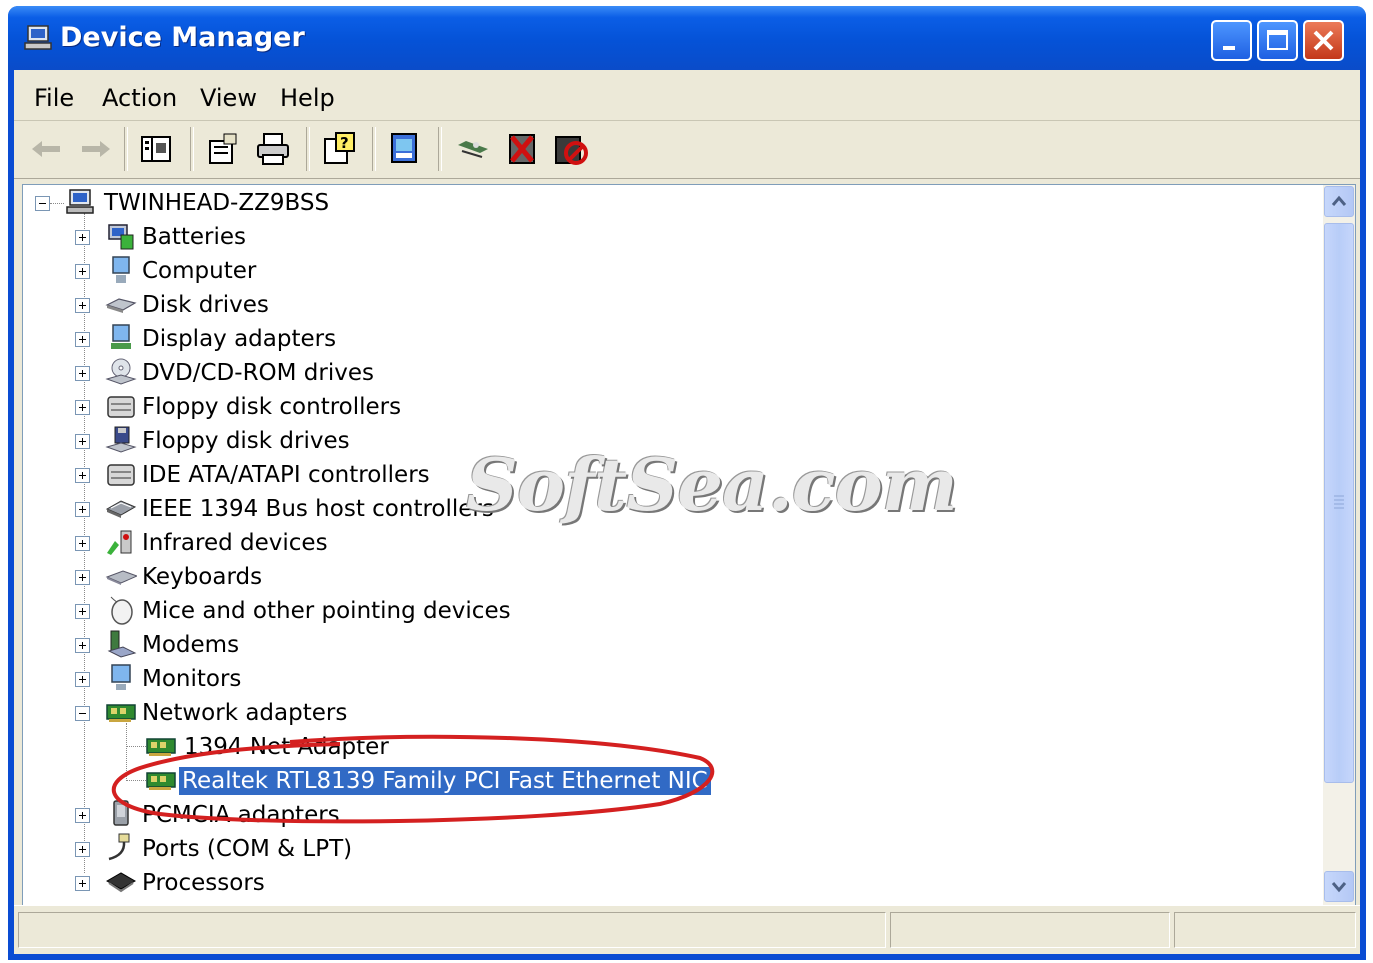 This screenshot has height=963, width=1373. I want to click on infrared-icon, so click(119, 542).